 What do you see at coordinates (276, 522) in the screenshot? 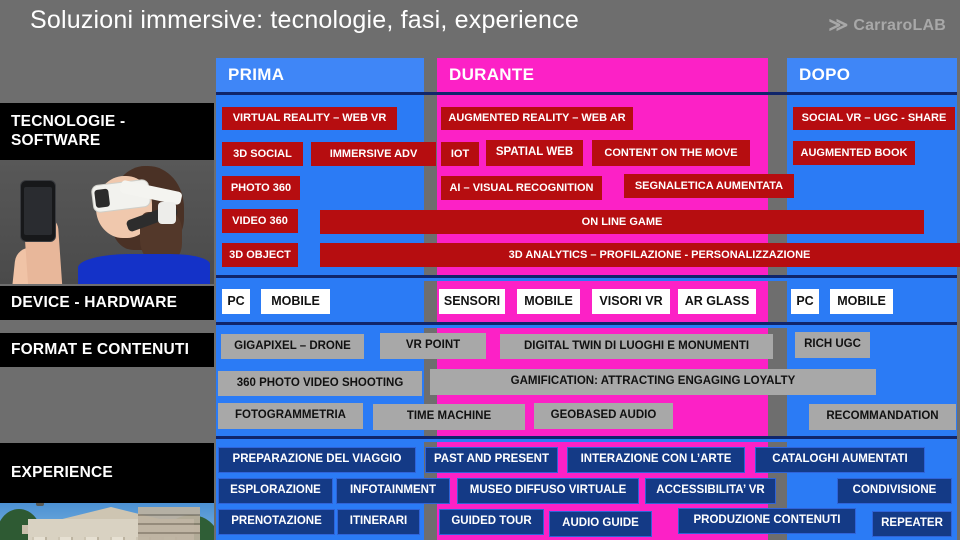
I see `tag-experience-9: PRENOTAZIONE` at bounding box center [276, 522].